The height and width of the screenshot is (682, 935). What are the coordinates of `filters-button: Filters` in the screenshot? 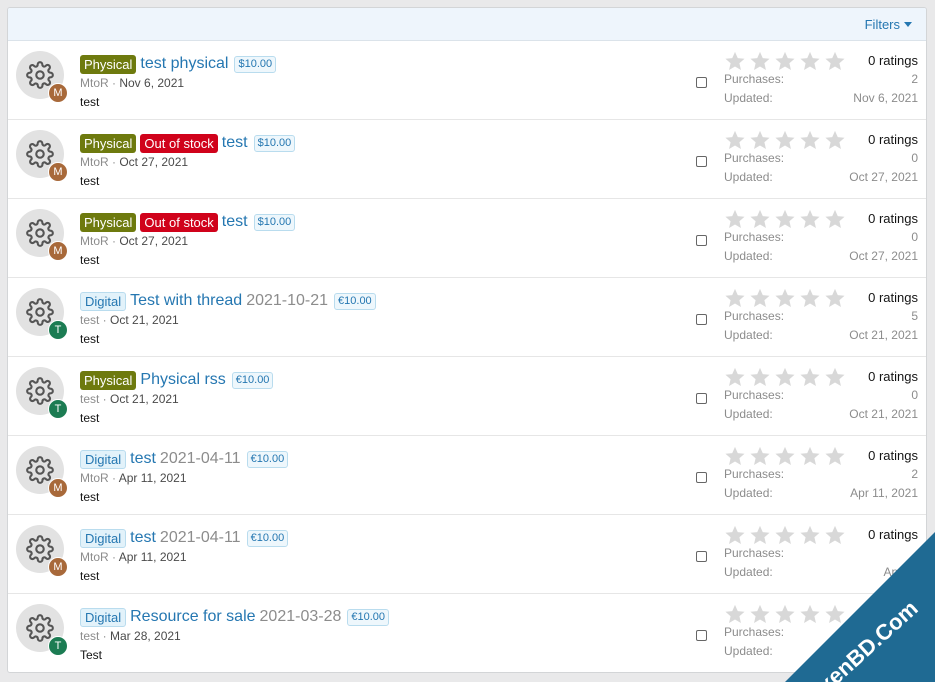 It's located at (888, 24).